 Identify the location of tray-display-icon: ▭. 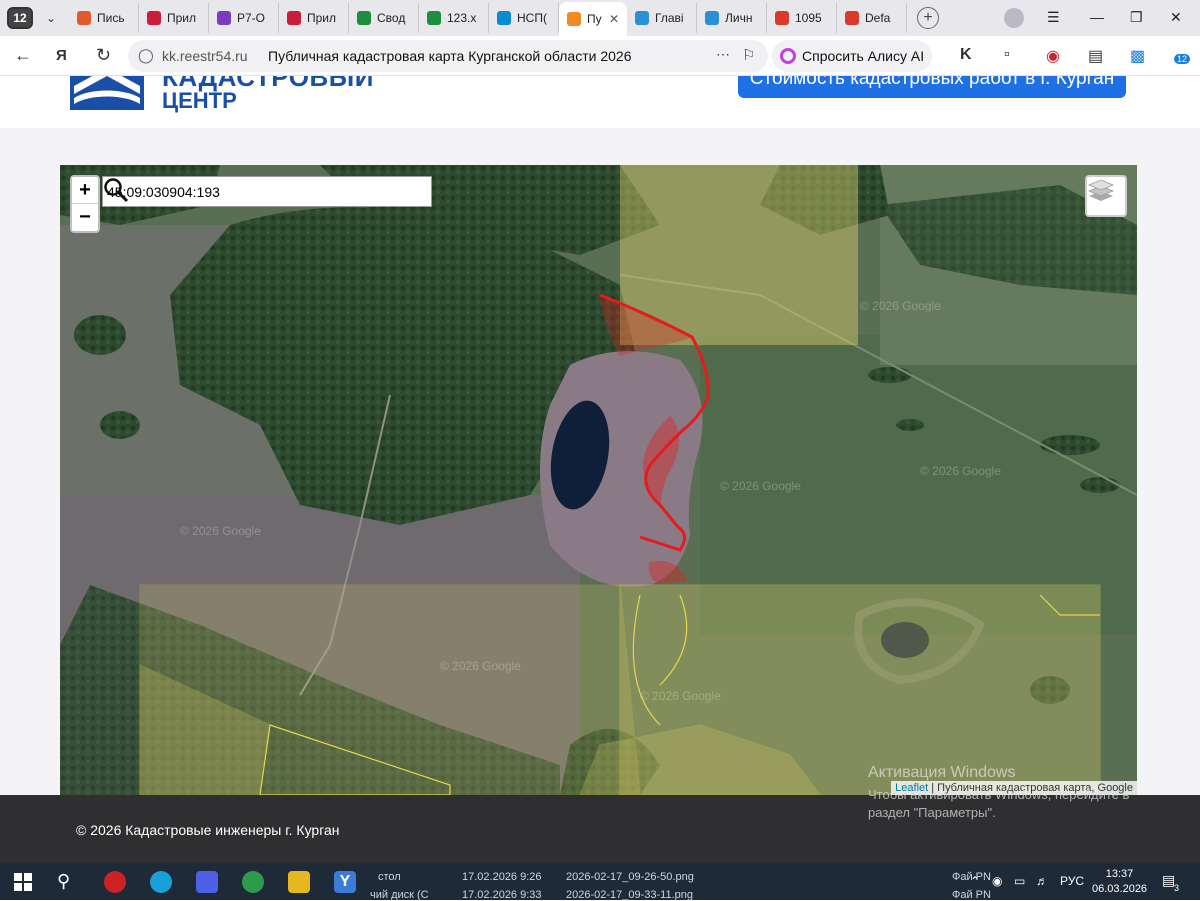
(1019, 881).